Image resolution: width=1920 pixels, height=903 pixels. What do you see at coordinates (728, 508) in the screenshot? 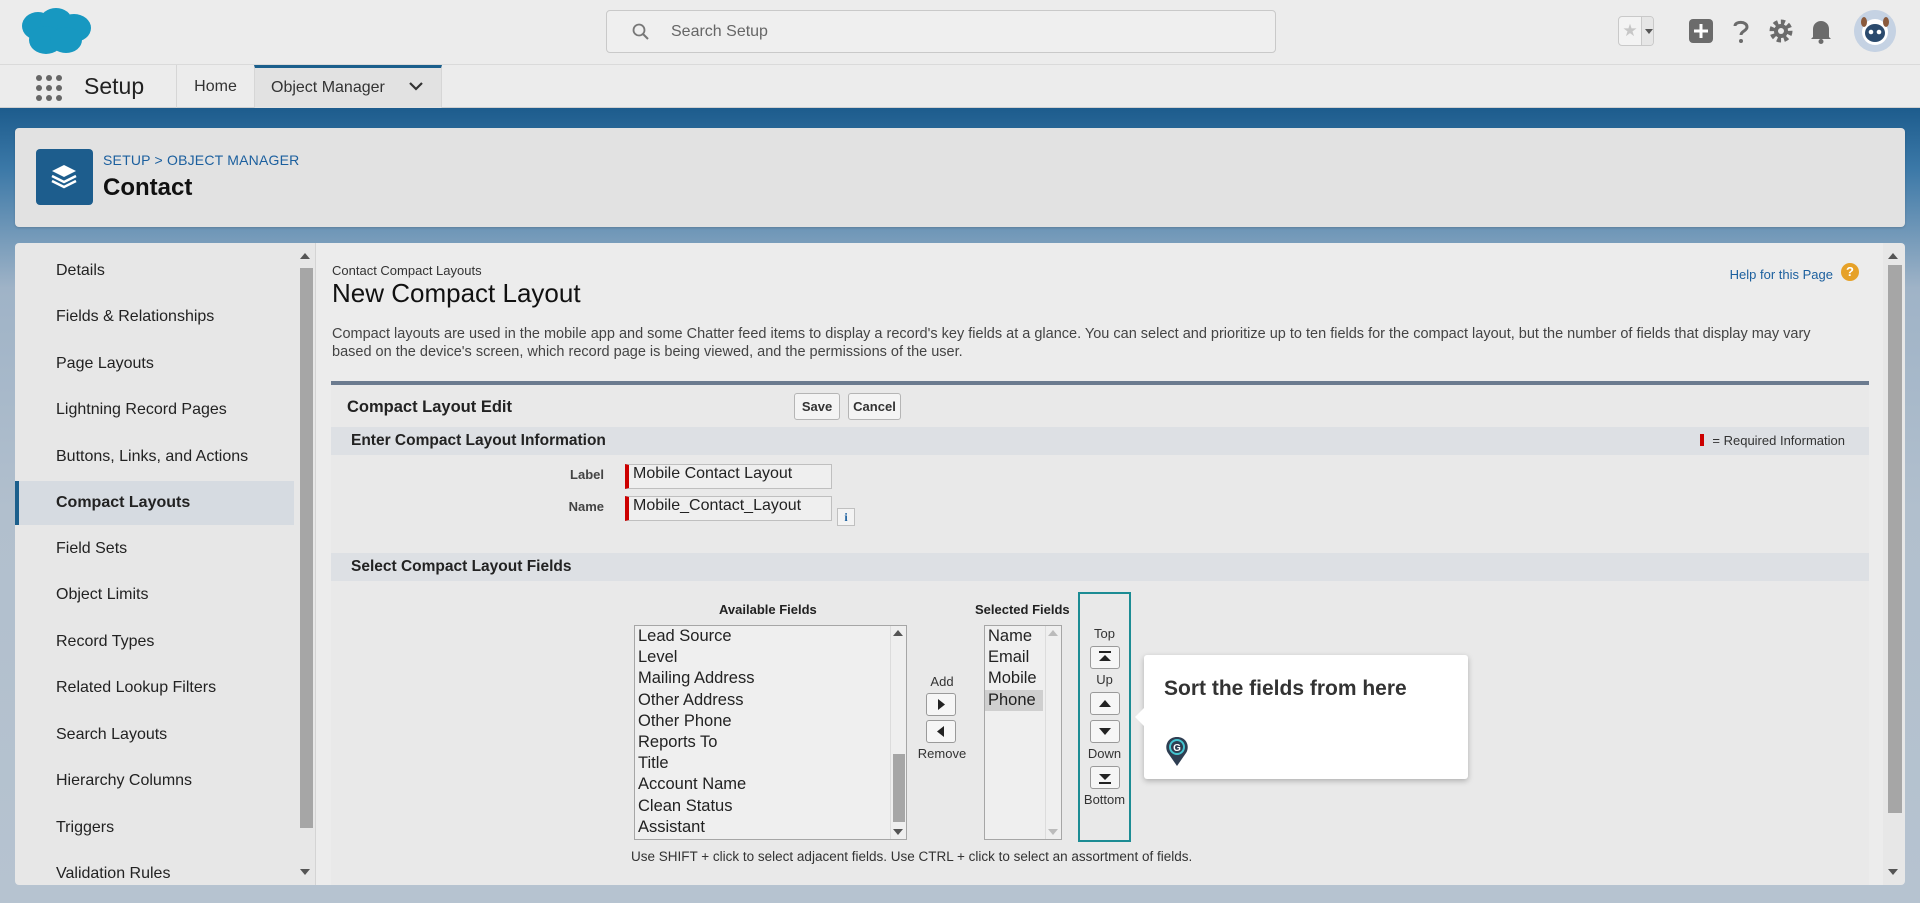
I see `name-input: Mobile_Contact_Layout` at bounding box center [728, 508].